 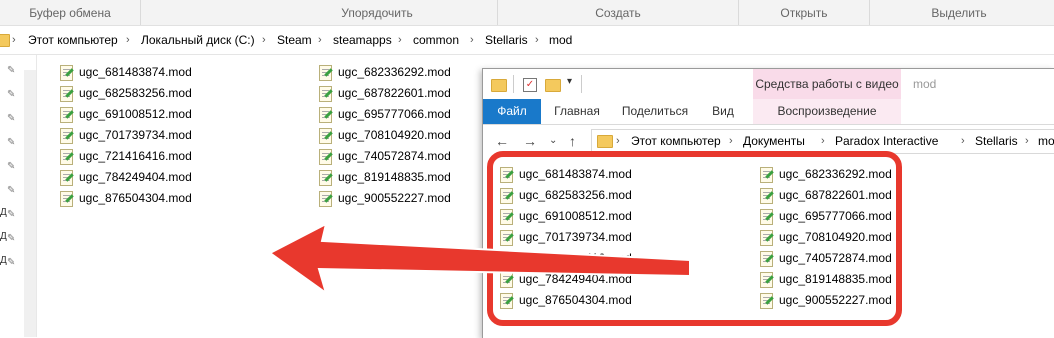 I want to click on arrow-shape, so click(x=479, y=259).